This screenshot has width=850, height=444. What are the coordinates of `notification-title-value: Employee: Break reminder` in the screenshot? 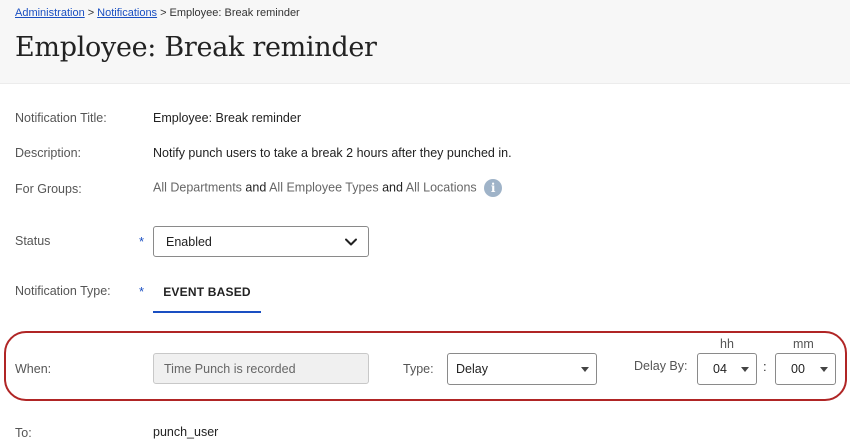 It's located at (227, 118).